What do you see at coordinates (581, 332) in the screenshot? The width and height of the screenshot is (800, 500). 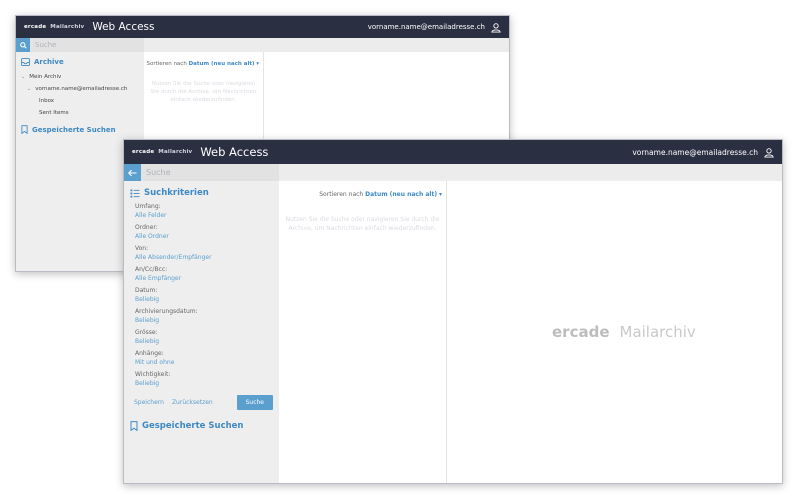 I see `logo-wordmark: ercade` at bounding box center [581, 332].